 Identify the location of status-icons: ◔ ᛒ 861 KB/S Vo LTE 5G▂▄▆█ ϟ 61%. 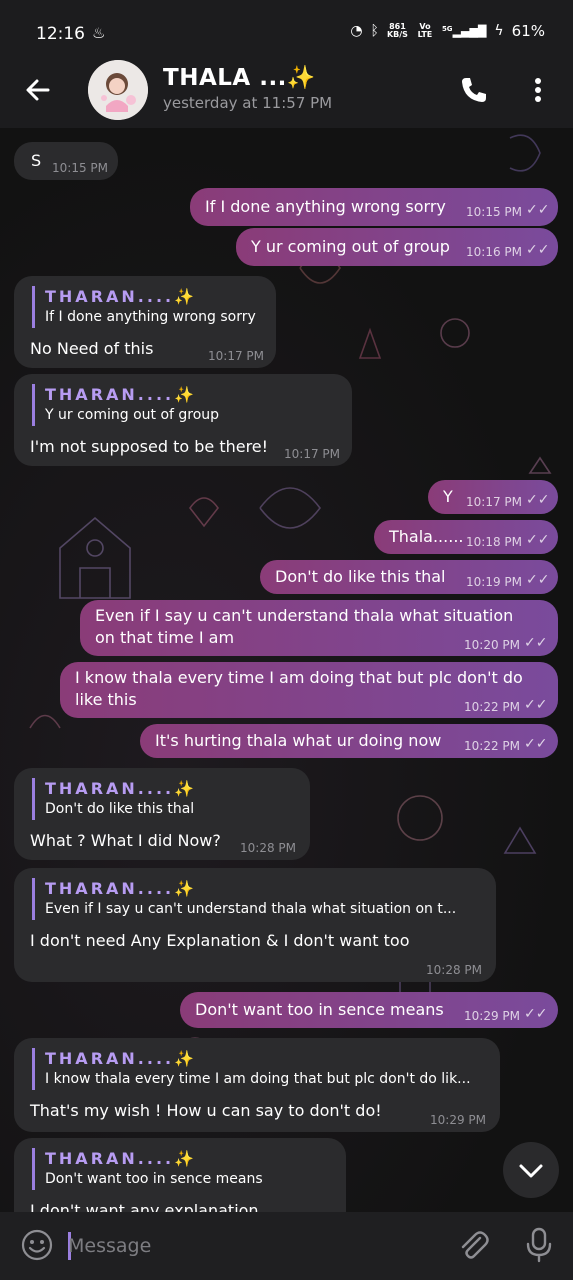
(447, 31).